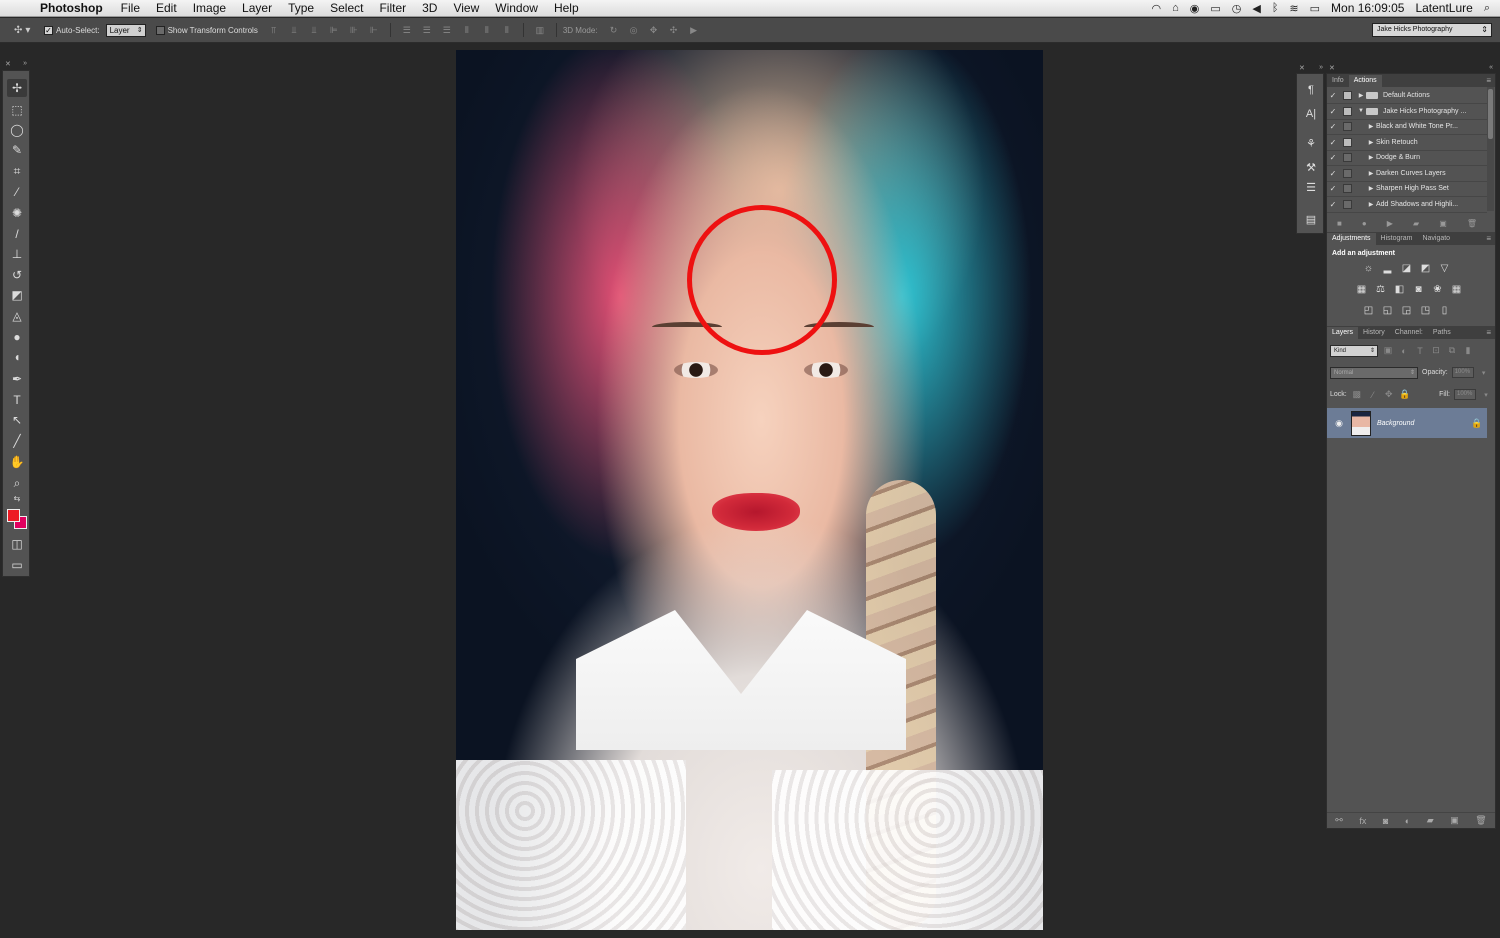 The height and width of the screenshot is (938, 1500). I want to click on align-right-icon: ⊩, so click(374, 30).